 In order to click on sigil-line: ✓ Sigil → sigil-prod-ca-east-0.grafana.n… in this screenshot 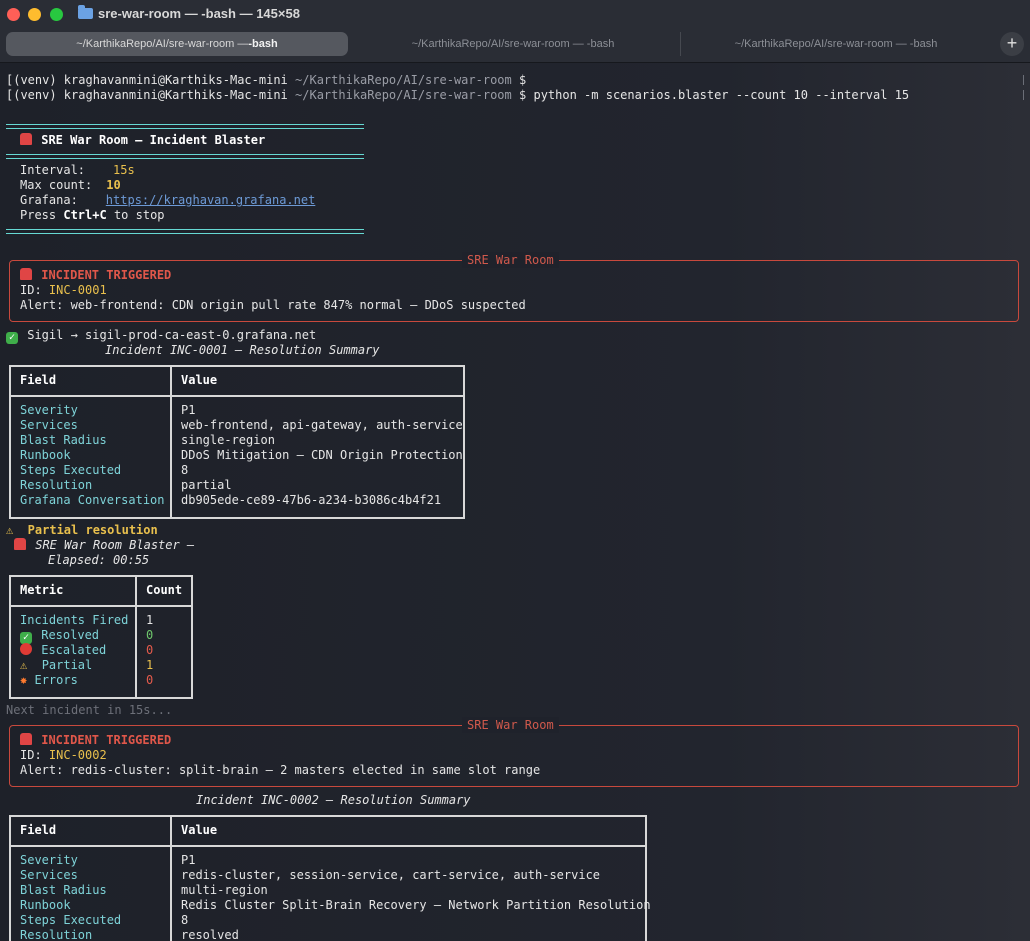, I will do `click(161, 336)`.